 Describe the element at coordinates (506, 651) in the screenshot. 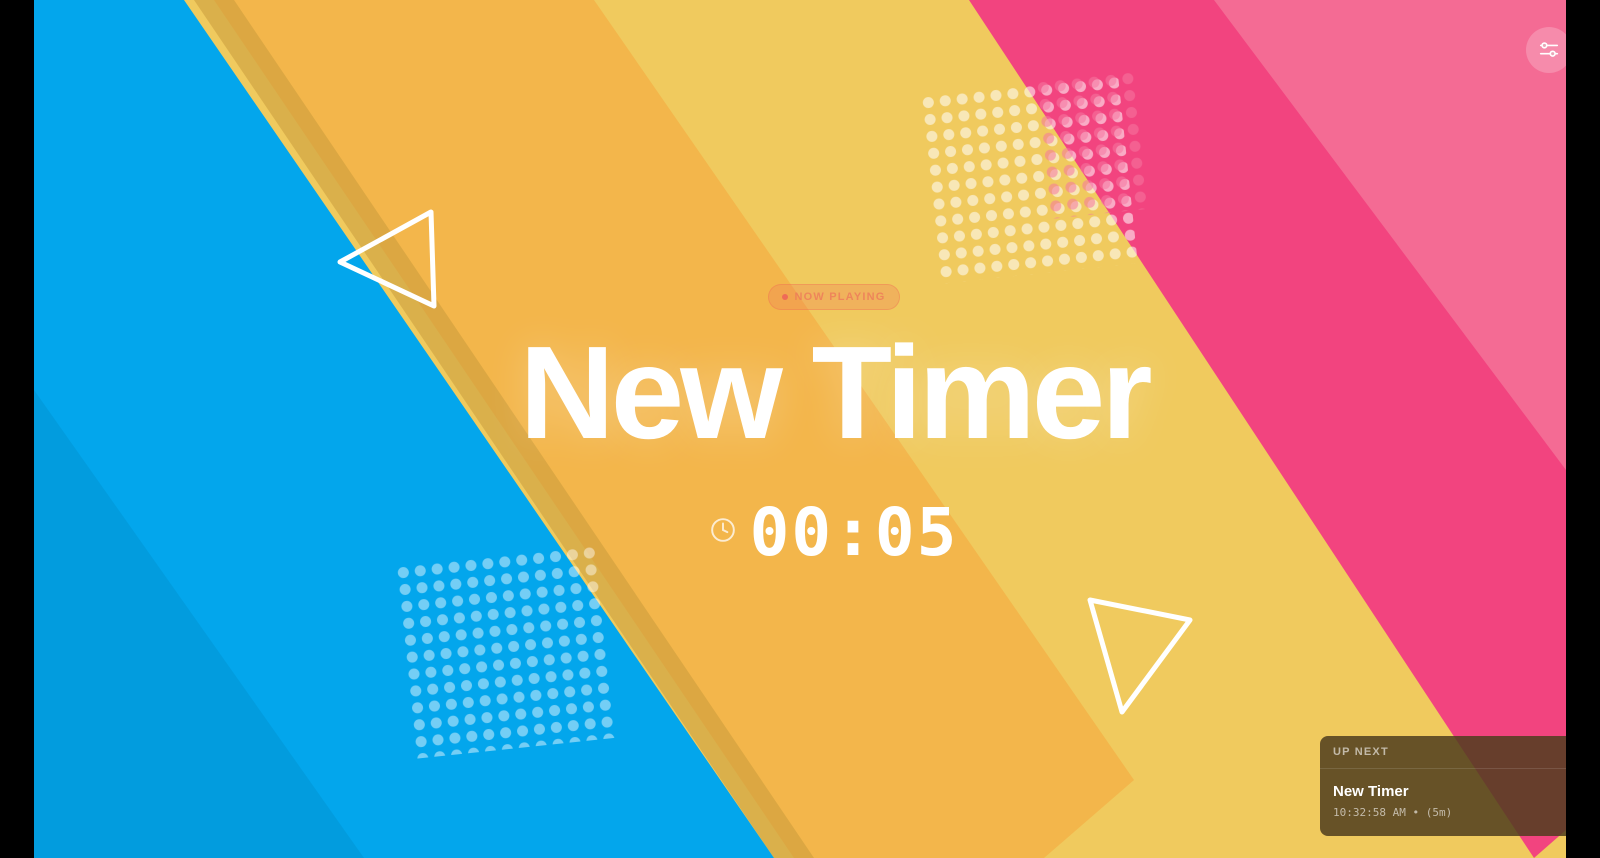

I see `dot-grid-bottom` at that location.